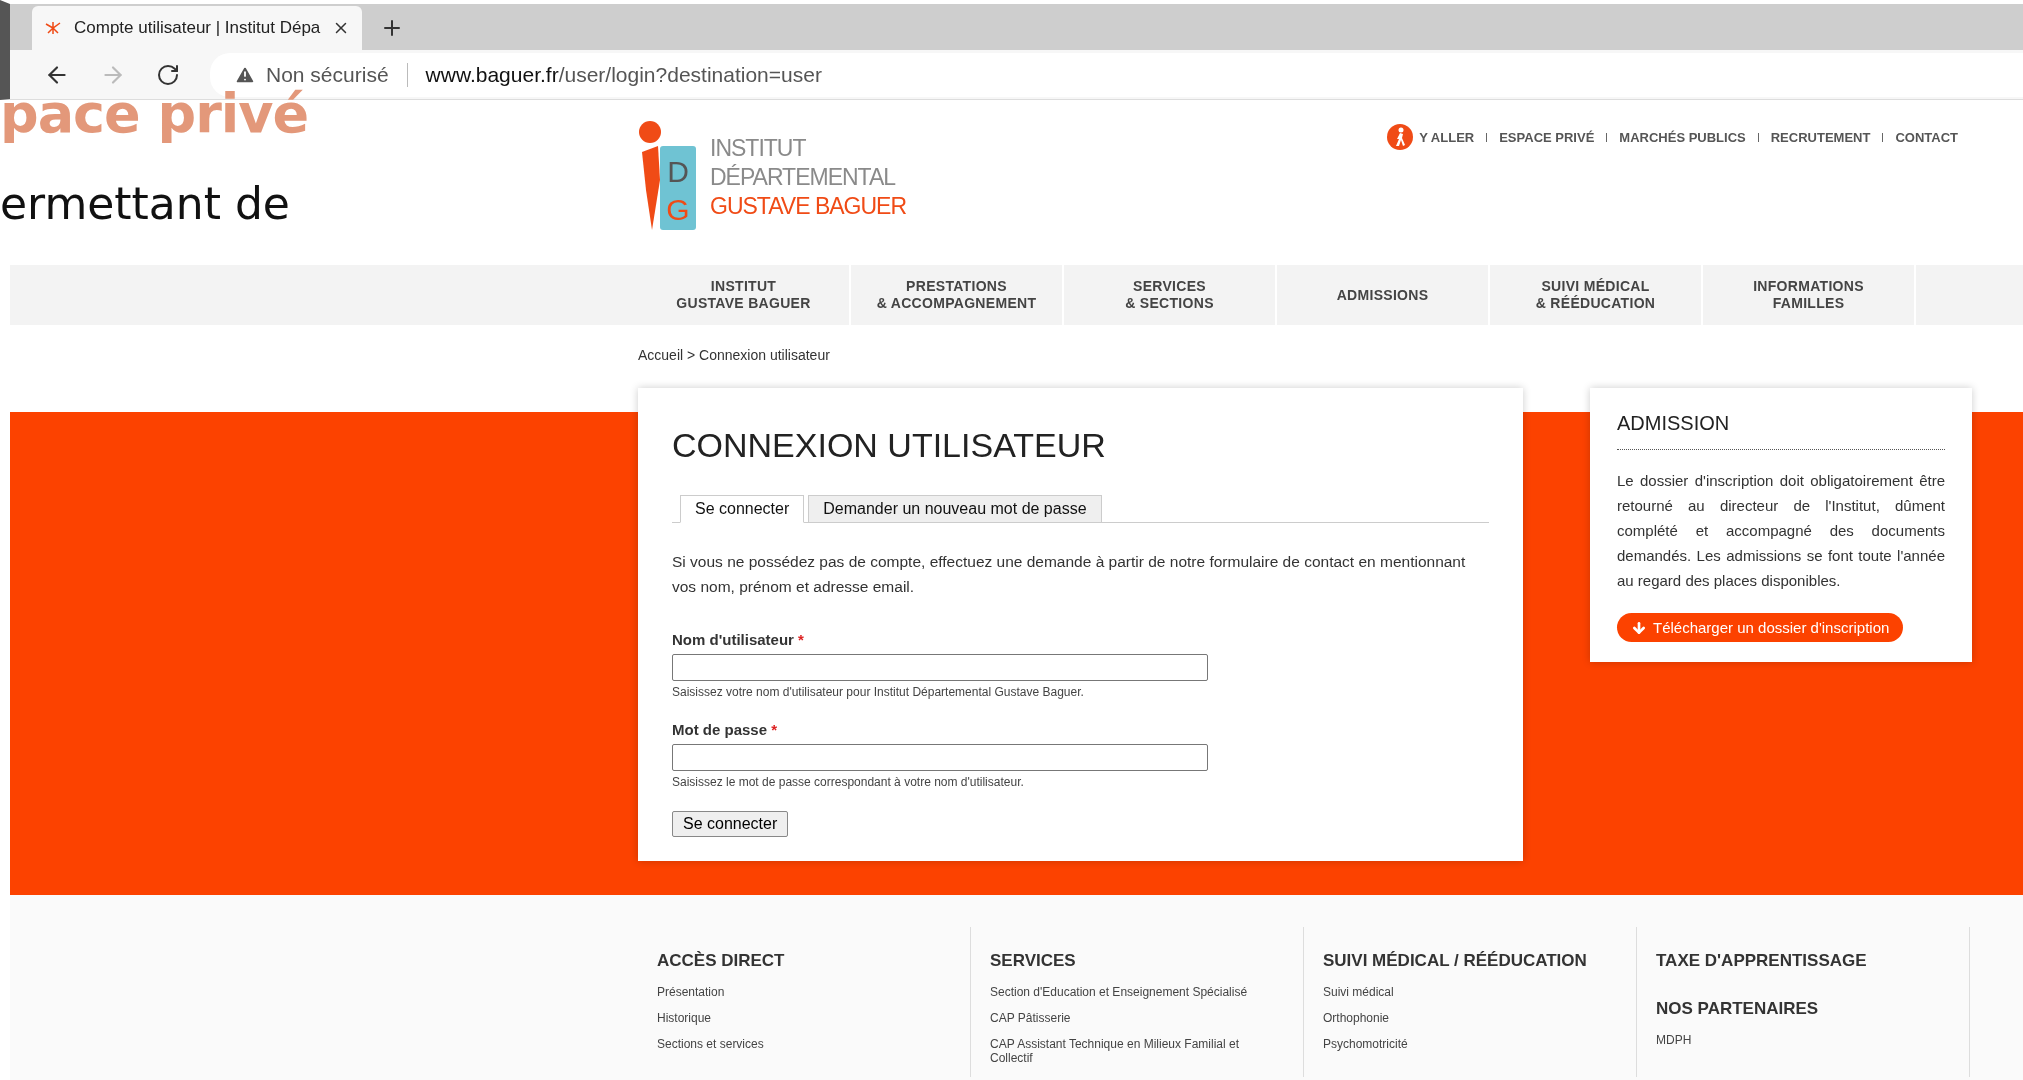 The image size is (2023, 1080). What do you see at coordinates (1170, 295) in the screenshot?
I see `nav-item: SERVICES & SECTIONS` at bounding box center [1170, 295].